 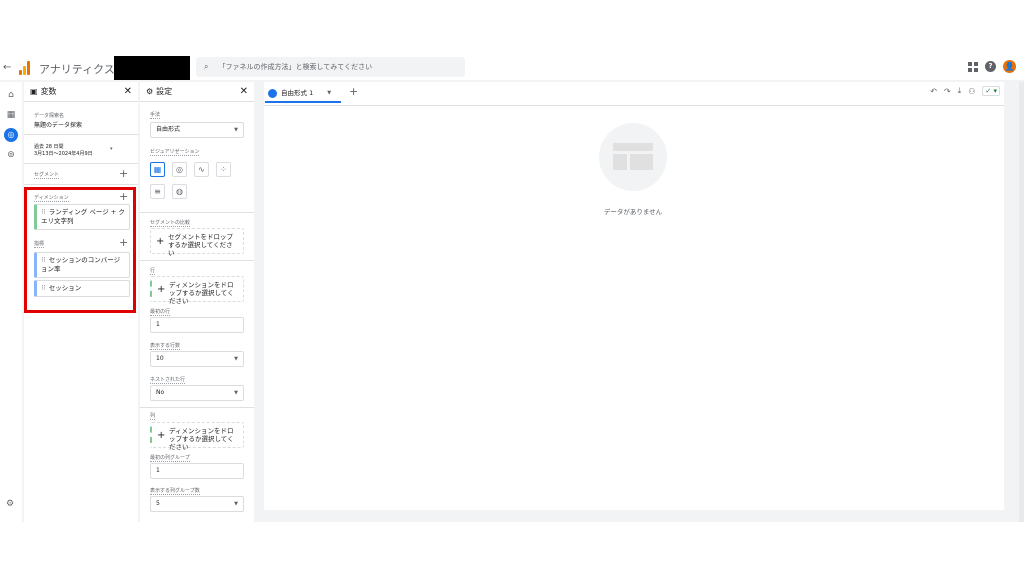 What do you see at coordinates (175, 152) in the screenshot?
I see `visualization-label: ビジュアリゼーション` at bounding box center [175, 152].